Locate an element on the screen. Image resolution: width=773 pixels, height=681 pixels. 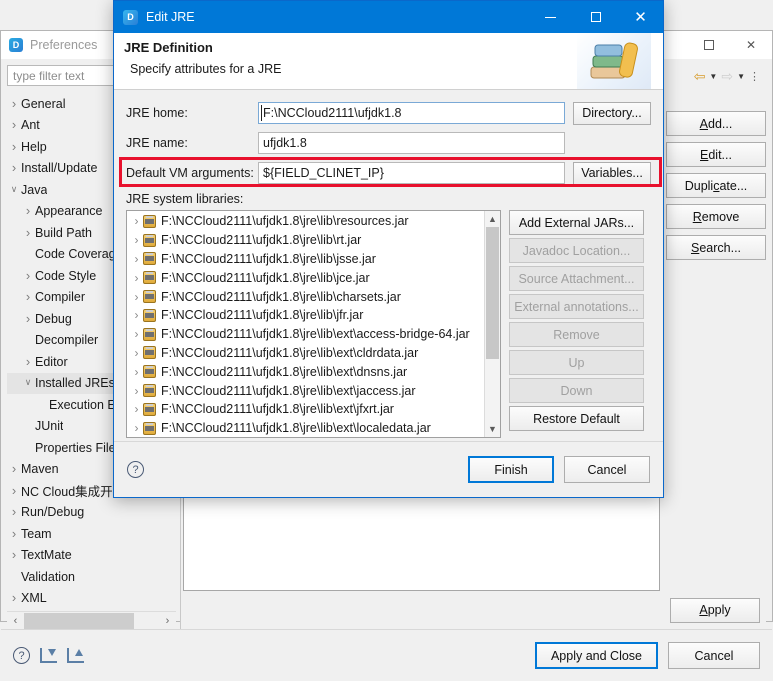
scroll-up-icon: ▲ is located at coordinates (493, 219).